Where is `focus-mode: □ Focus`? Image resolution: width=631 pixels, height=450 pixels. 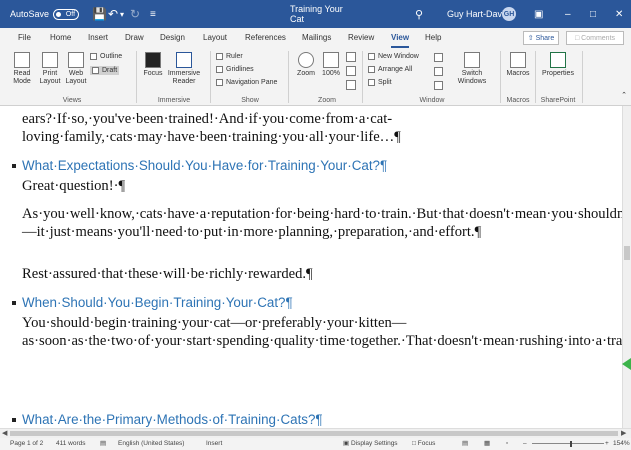
focus-mode: □ Focus is located at coordinates (423, 444).